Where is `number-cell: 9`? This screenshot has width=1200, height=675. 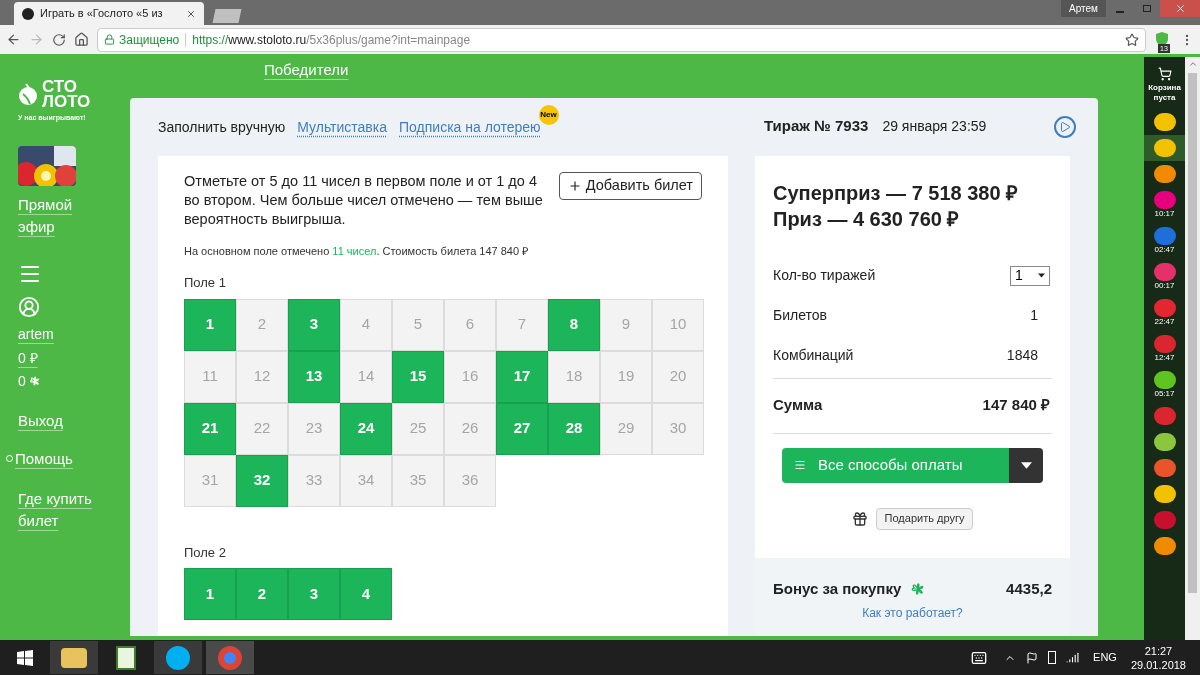 number-cell: 9 is located at coordinates (626, 324).